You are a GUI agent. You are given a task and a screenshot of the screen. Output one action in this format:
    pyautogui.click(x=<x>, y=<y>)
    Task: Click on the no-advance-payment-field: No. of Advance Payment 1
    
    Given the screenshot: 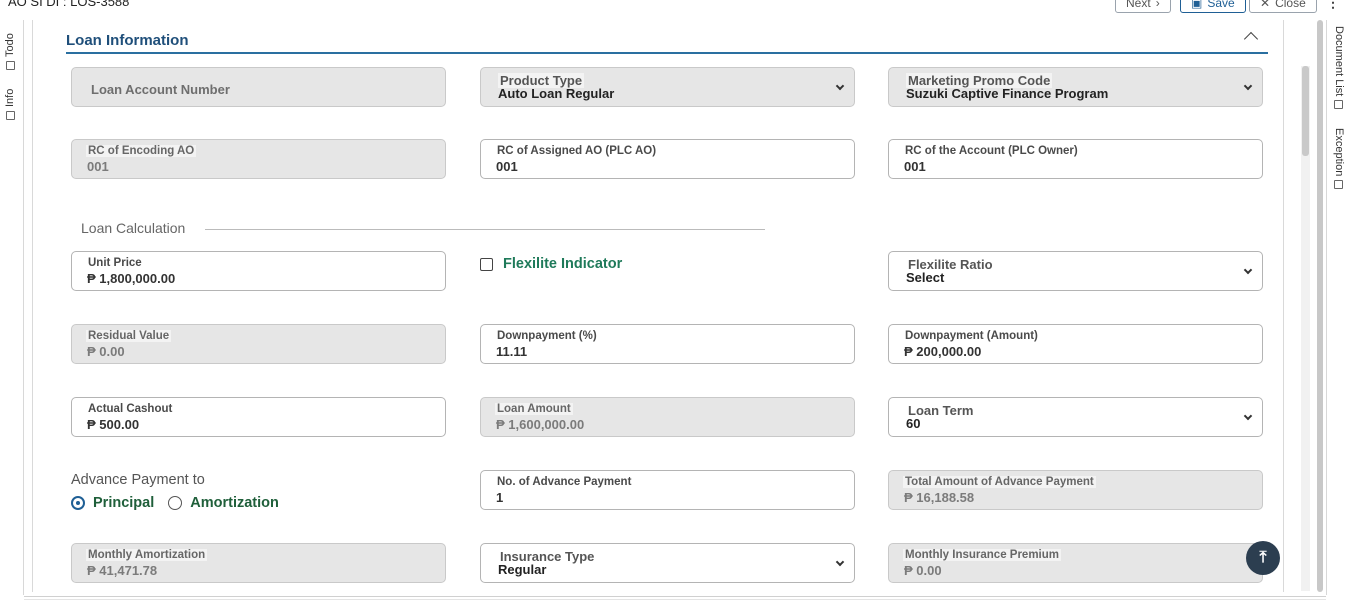 What is the action you would take?
    pyautogui.click(x=667, y=490)
    